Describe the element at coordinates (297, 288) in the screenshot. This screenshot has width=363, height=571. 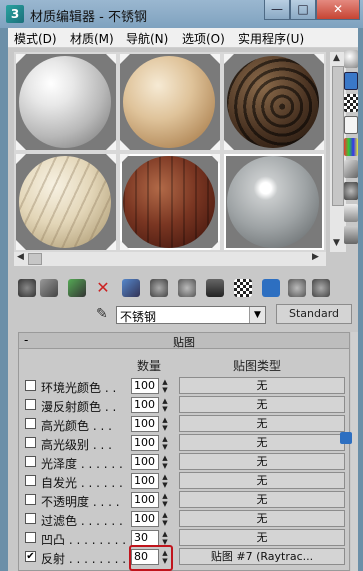
I see `go-to-parent-icon` at that location.